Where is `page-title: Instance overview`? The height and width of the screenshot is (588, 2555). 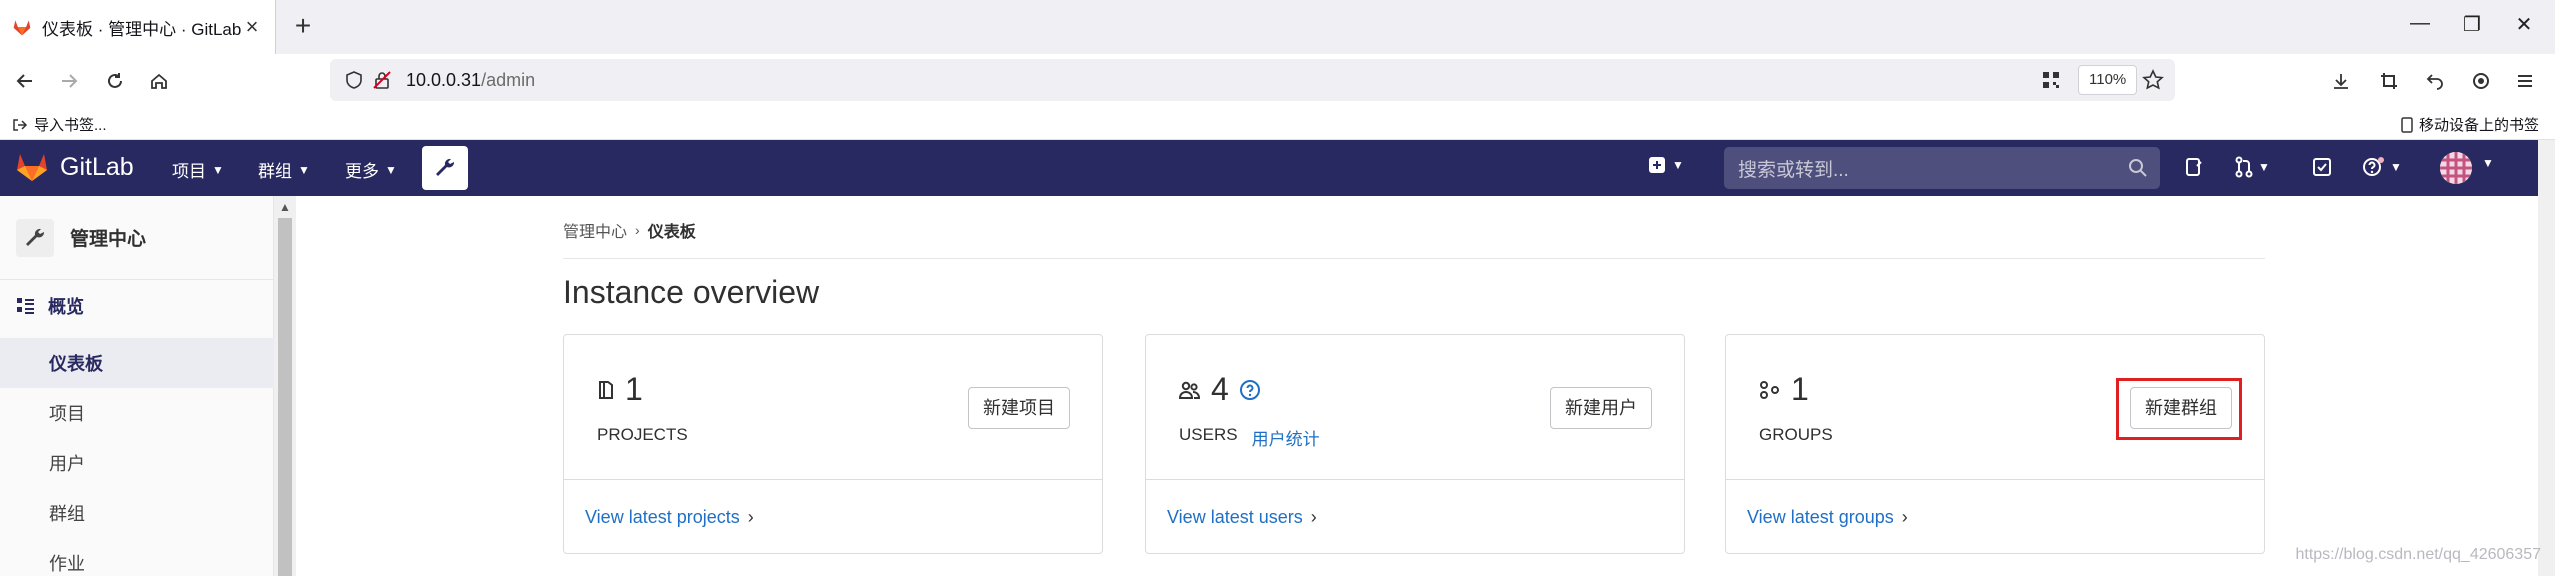 page-title: Instance overview is located at coordinates (691, 292).